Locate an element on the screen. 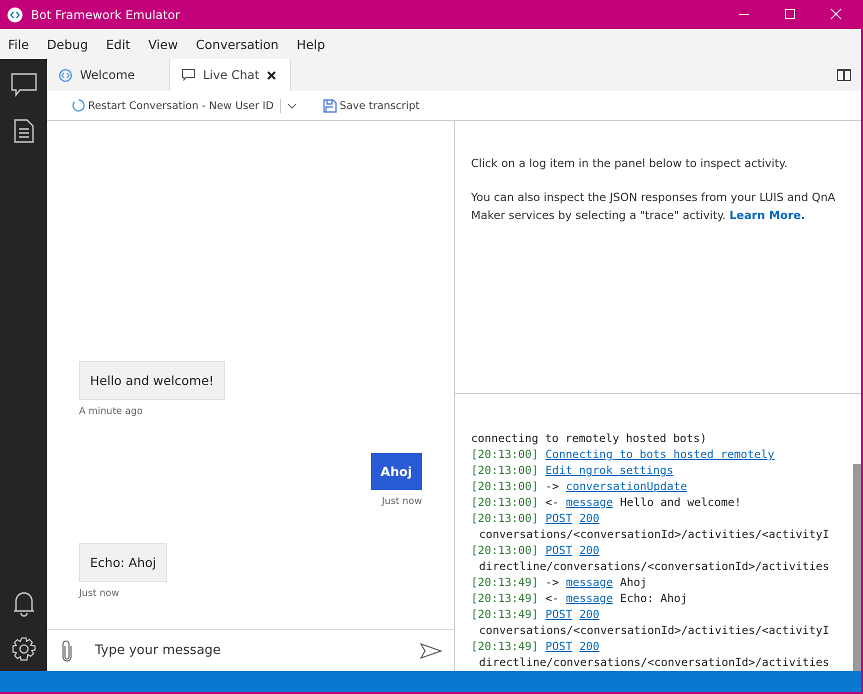 The height and width of the screenshot is (694, 863). message-bubble: Echo: Ahoj is located at coordinates (123, 562).